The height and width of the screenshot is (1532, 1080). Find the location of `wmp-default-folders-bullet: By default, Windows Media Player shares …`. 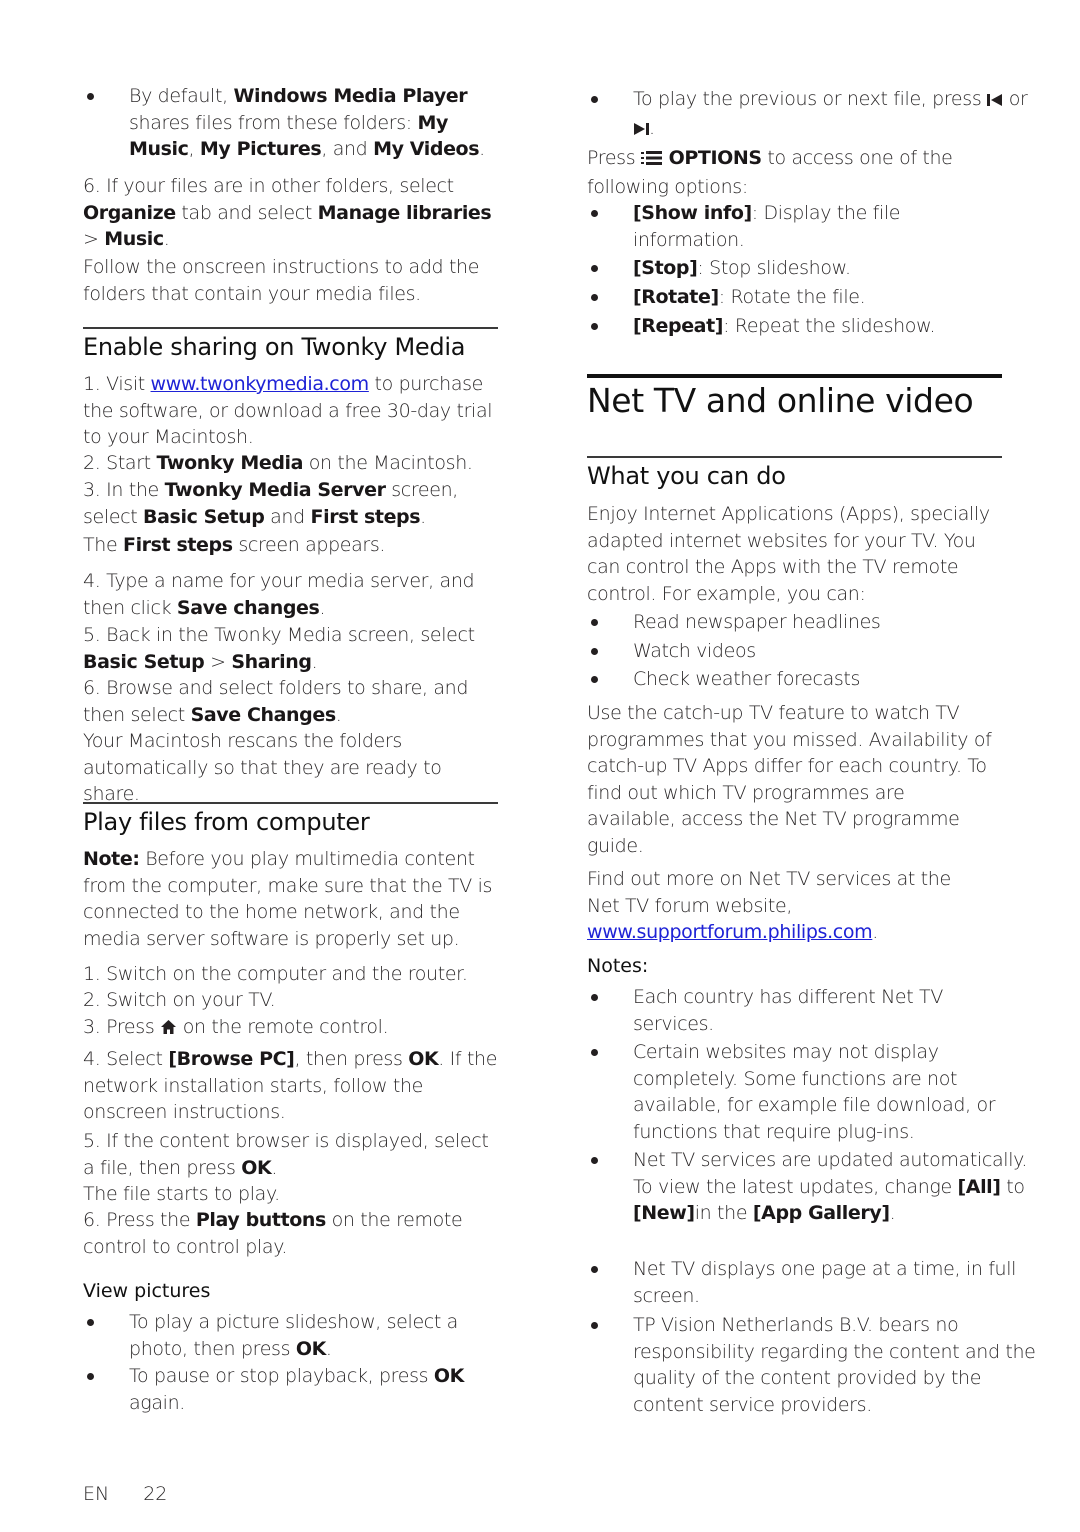

wmp-default-folders-bullet: By default, Windows Media Player shares … is located at coordinates (296, 123).